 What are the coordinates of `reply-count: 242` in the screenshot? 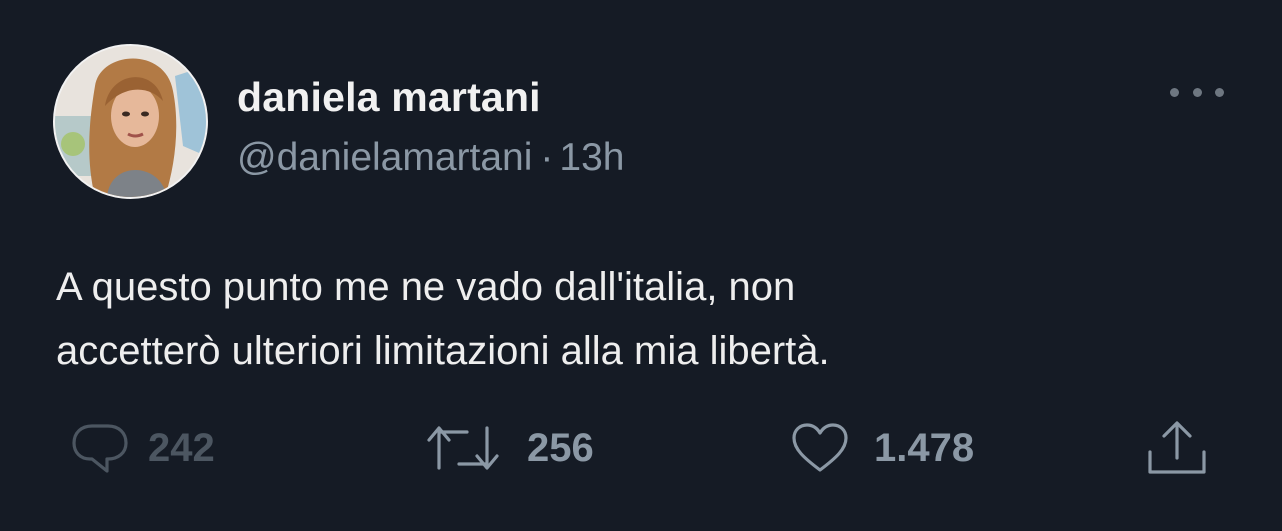 It's located at (181, 447).